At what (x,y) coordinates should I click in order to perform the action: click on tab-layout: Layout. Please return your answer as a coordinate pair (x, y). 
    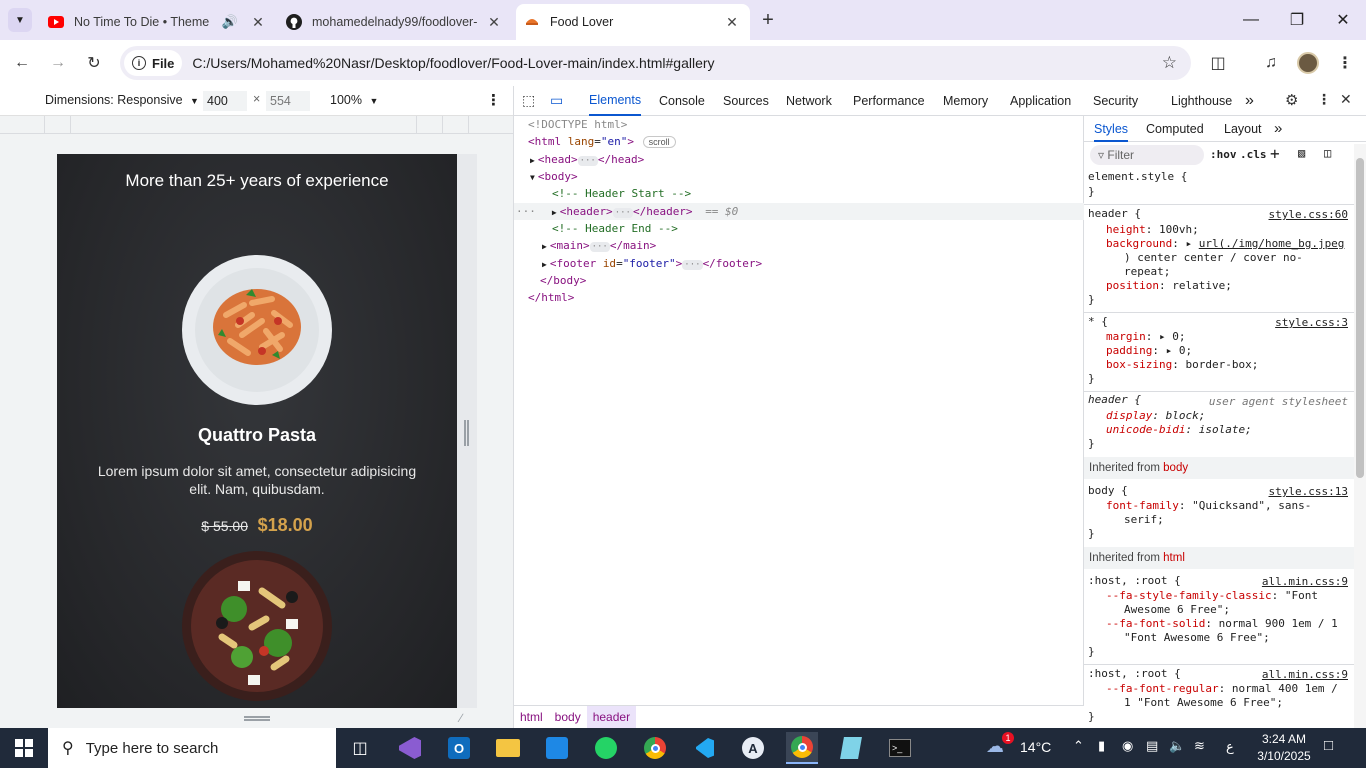
    Looking at the image, I should click on (1243, 129).